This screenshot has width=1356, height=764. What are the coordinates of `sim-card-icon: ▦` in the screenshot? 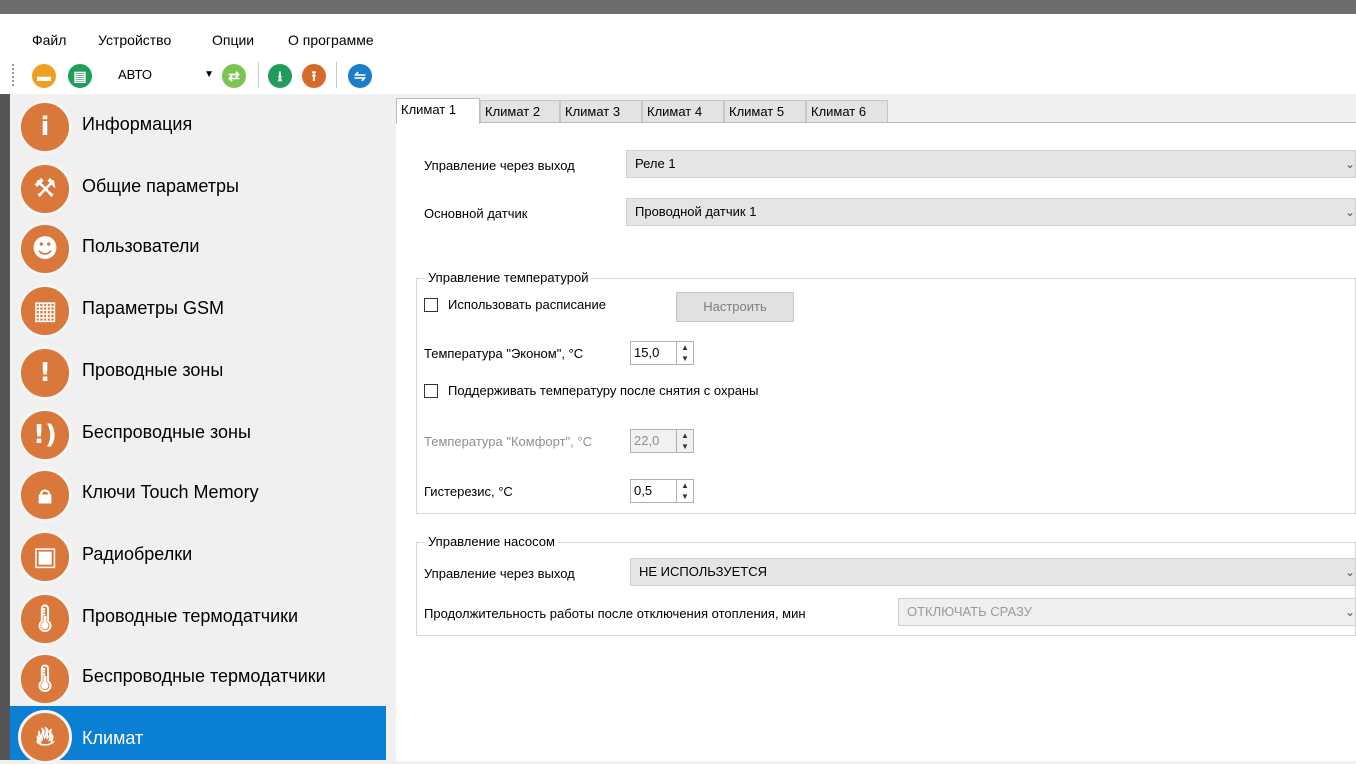 It's located at (45, 311).